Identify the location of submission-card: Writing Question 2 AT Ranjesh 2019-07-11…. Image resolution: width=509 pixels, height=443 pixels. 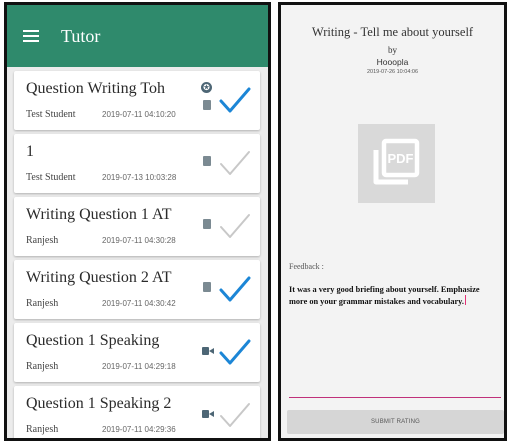
(137, 289).